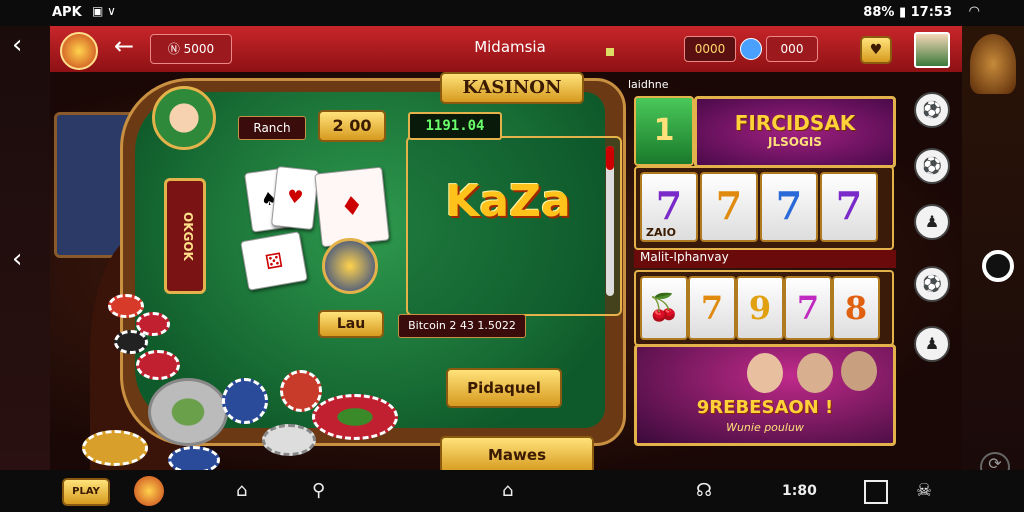  What do you see at coordinates (610, 158) in the screenshot?
I see `scrollbar-thumb` at bounding box center [610, 158].